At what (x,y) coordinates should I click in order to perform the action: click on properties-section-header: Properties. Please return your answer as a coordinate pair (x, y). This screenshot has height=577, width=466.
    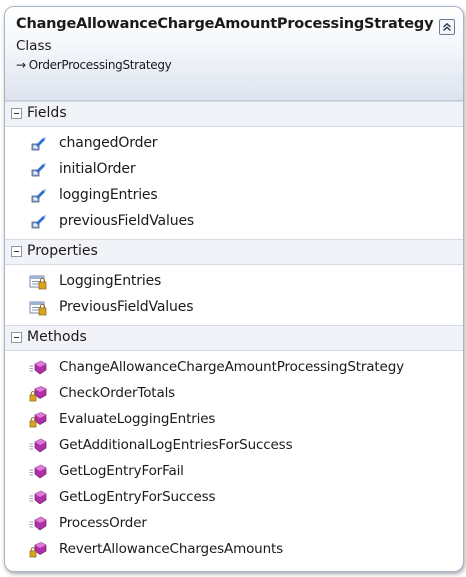
    Looking at the image, I should click on (234, 252).